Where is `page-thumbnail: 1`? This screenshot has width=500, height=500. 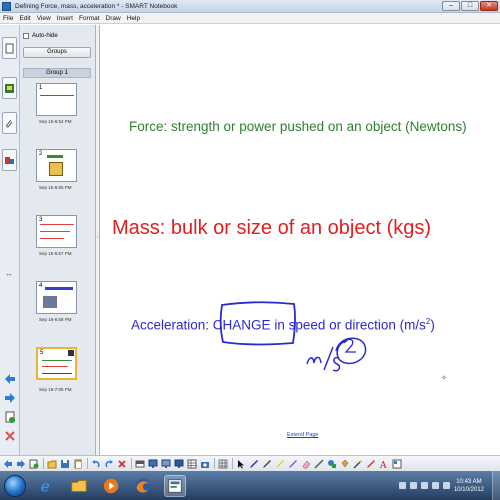 page-thumbnail: 1 is located at coordinates (56, 99).